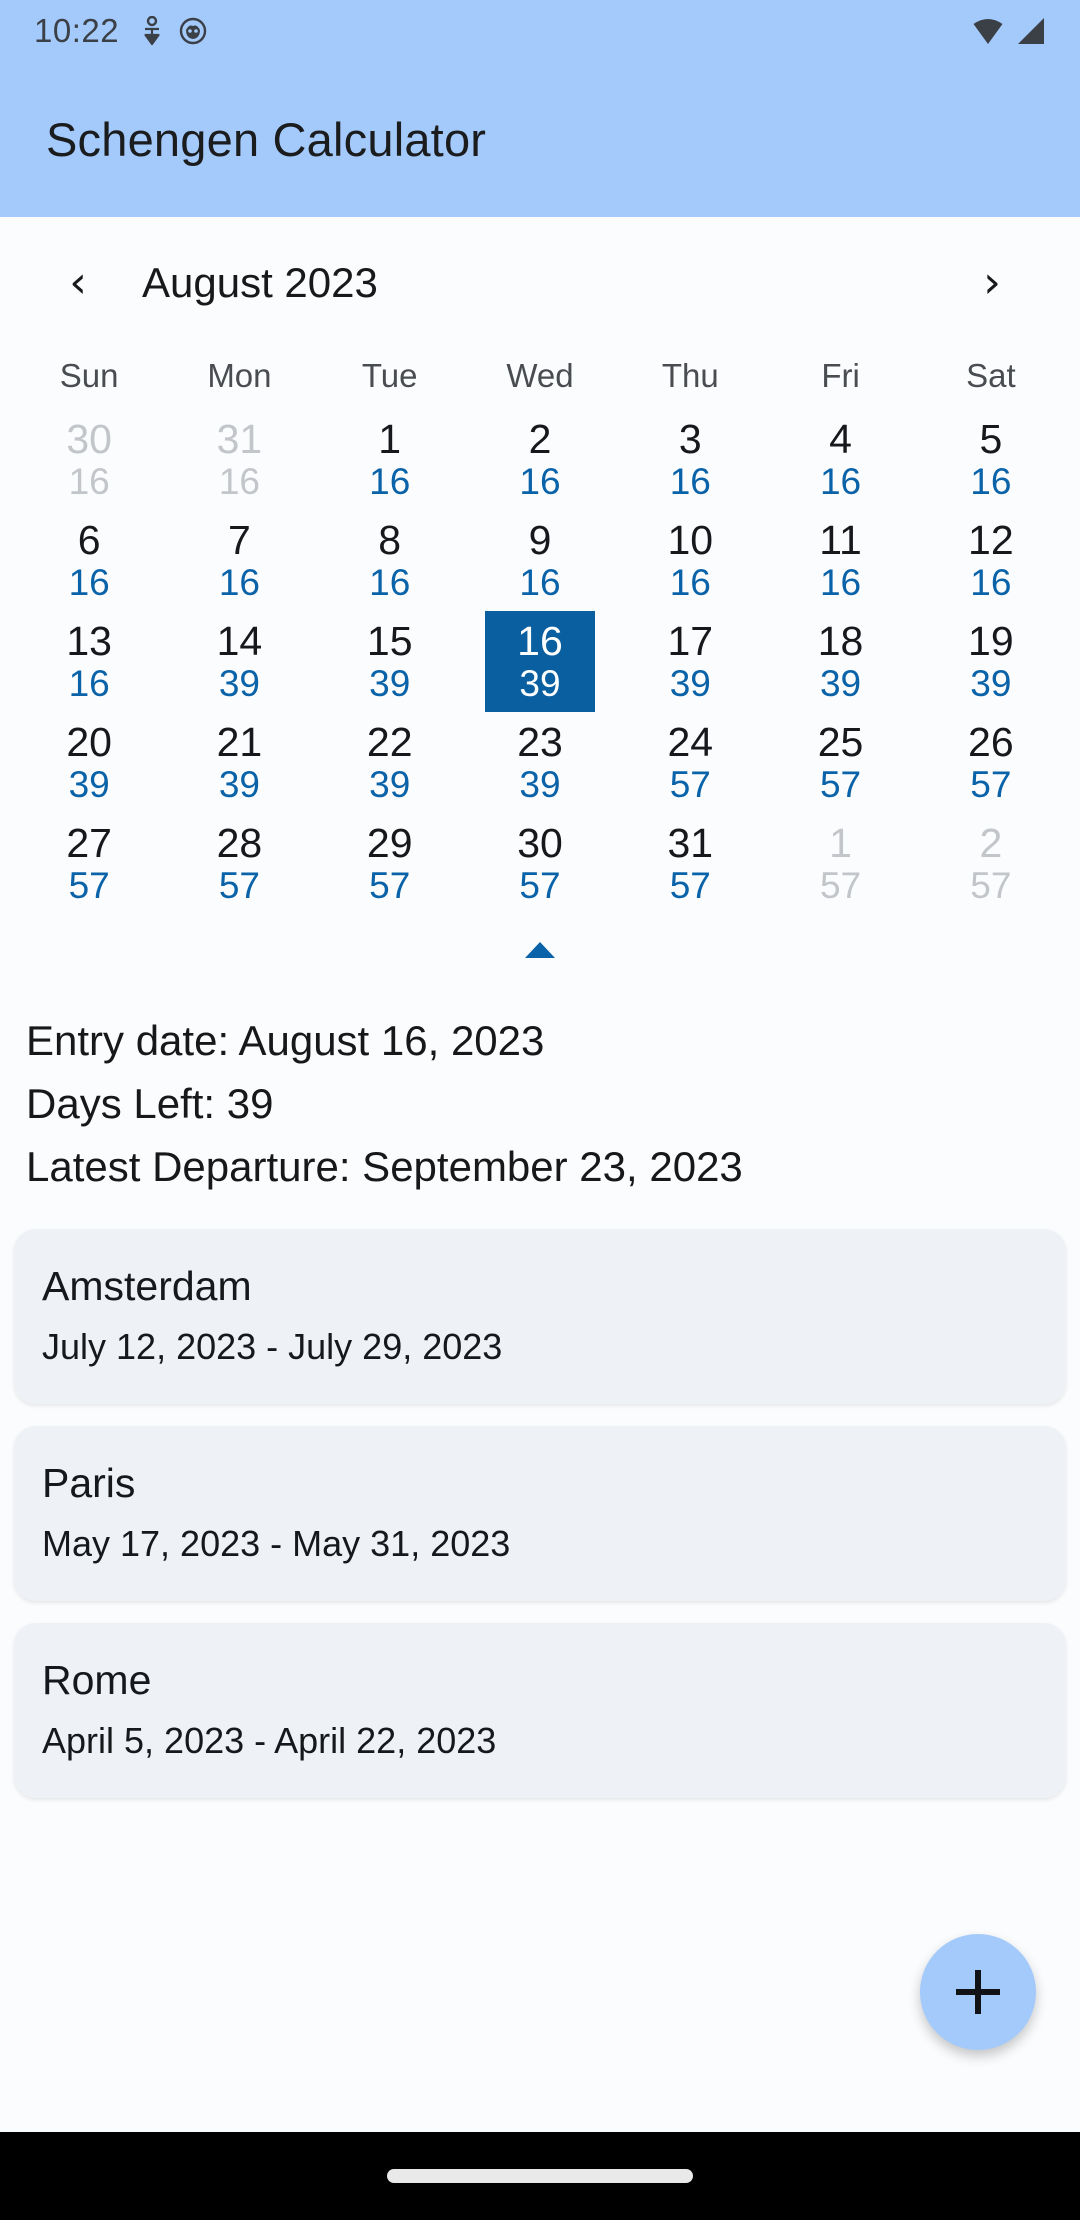 Image resolution: width=1080 pixels, height=2220 pixels. I want to click on calendar-day-number: 13, so click(89, 640).